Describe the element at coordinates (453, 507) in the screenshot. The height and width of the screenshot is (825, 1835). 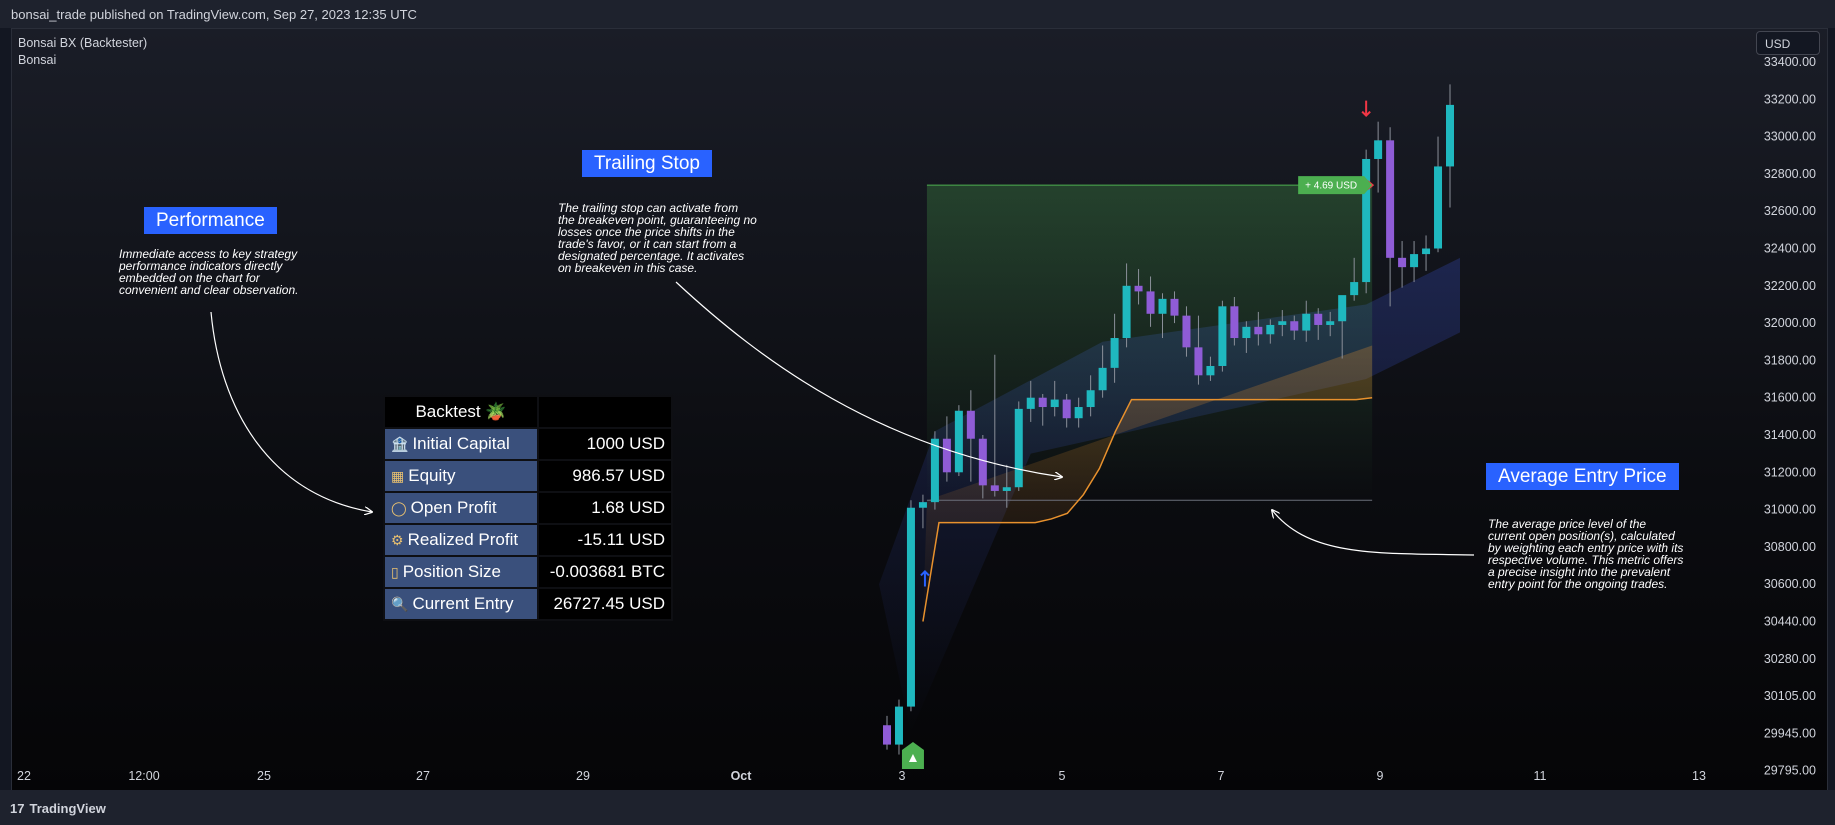
I see `row-label: Open Profit` at that location.